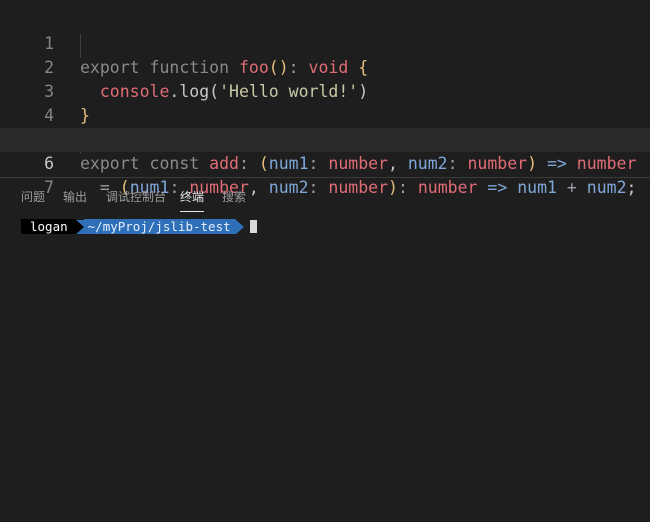 This screenshot has height=522, width=650. Describe the element at coordinates (136, 196) in the screenshot. I see `tab-debug-console: 调试控制台` at that location.